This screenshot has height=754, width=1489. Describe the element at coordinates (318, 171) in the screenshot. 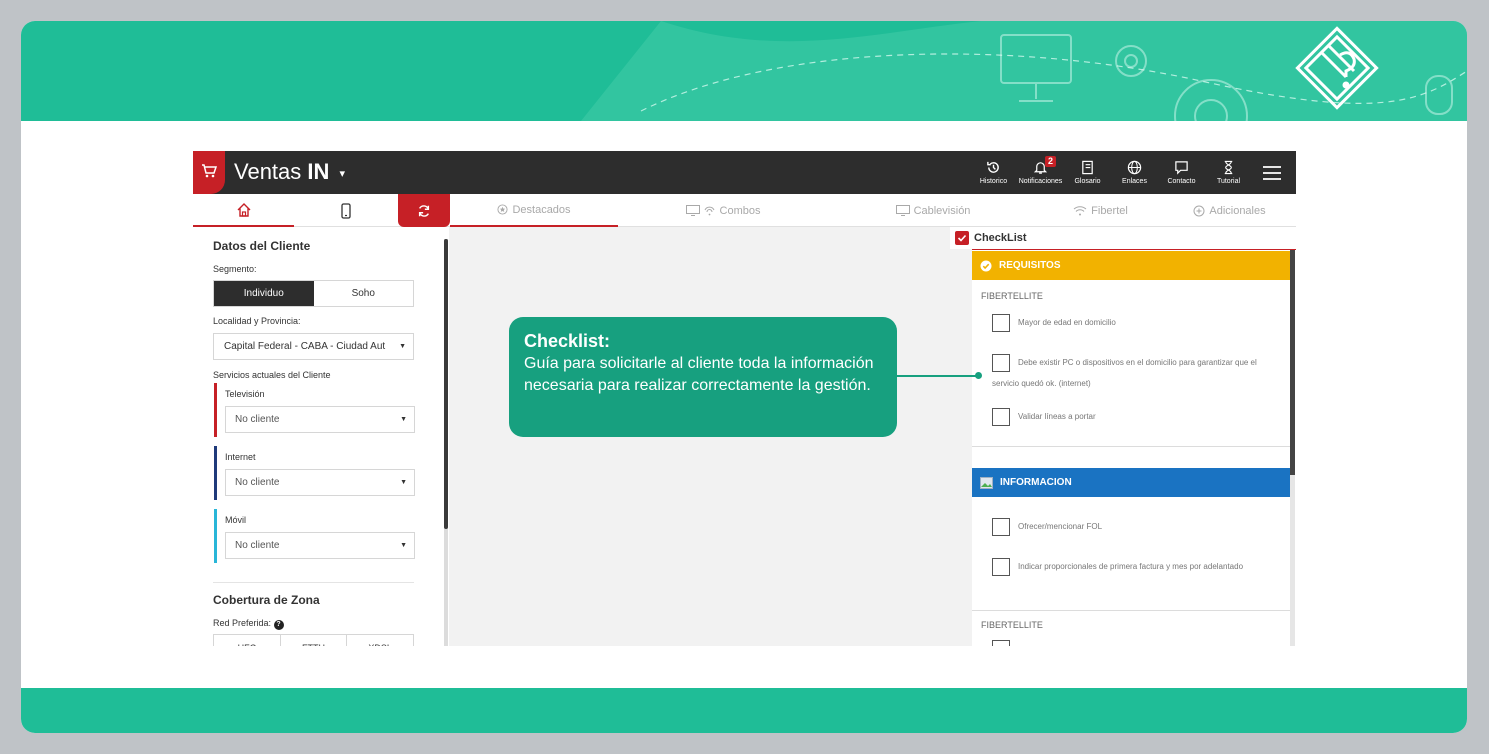

I see `brand-bold: IN` at that location.